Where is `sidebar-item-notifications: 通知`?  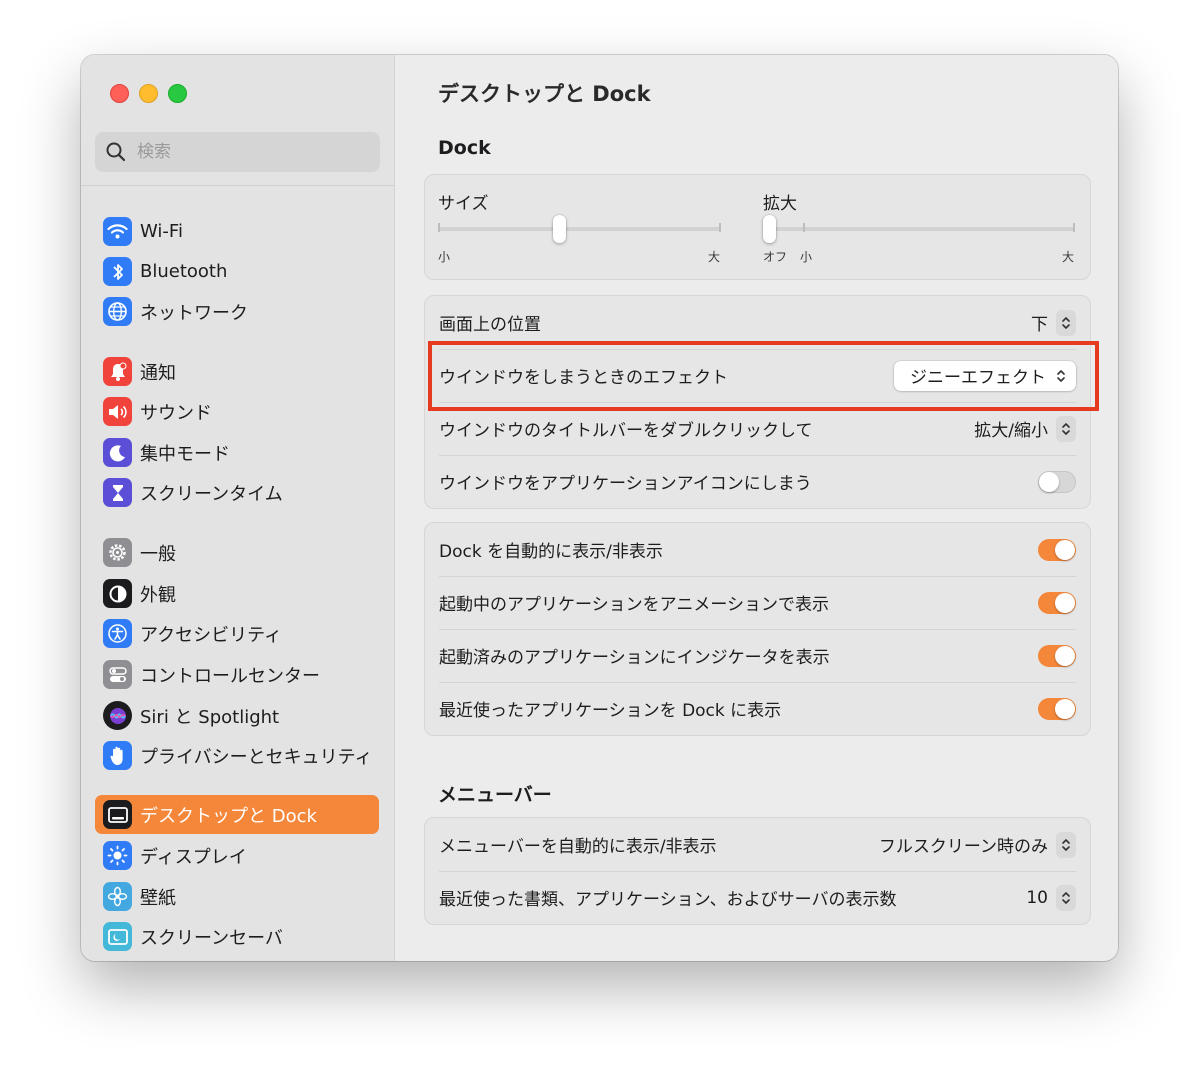 sidebar-item-notifications: 通知 is located at coordinates (237, 371).